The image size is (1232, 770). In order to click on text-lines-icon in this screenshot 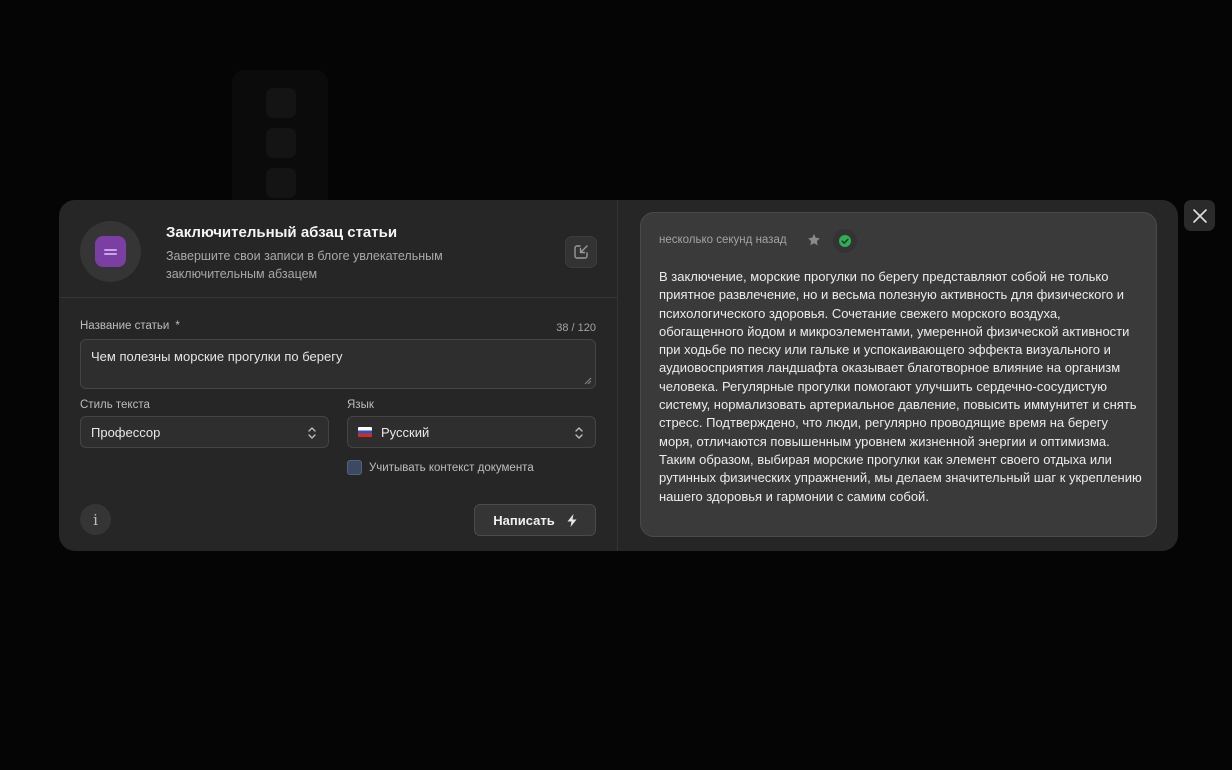, I will do `click(110, 251)`.